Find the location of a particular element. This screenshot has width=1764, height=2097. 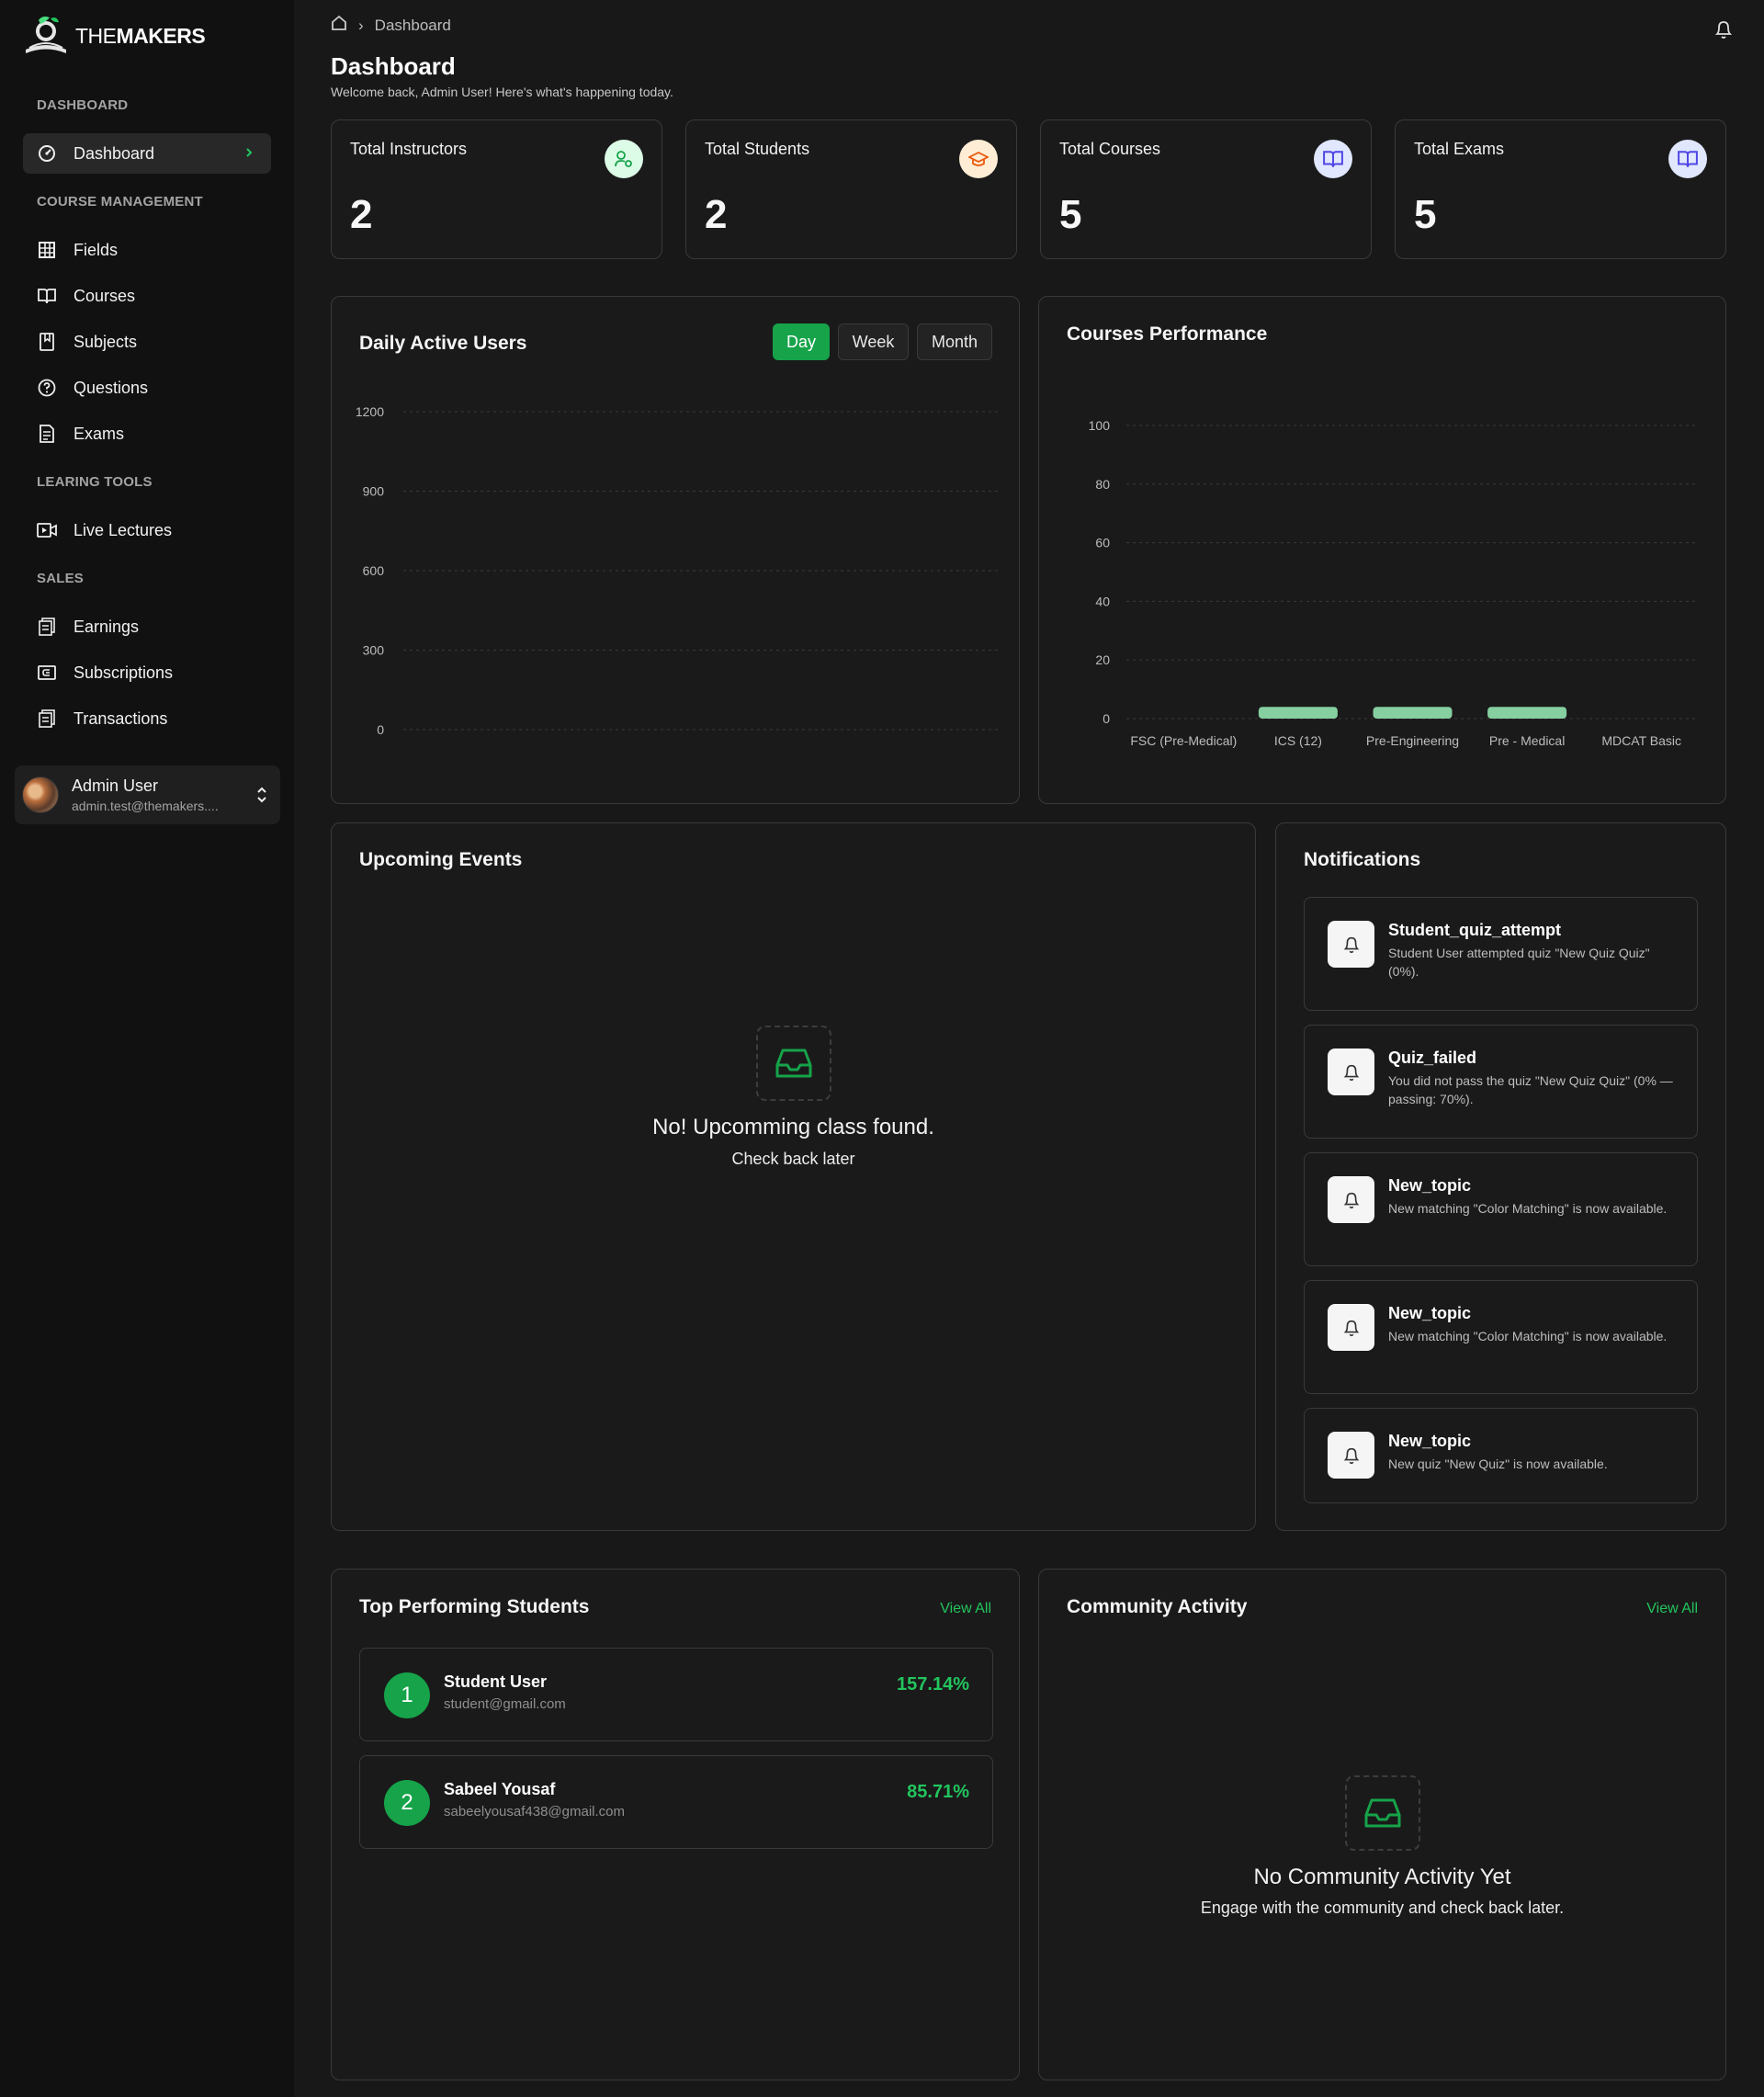

card-title: Upcoming Events is located at coordinates (441, 860).